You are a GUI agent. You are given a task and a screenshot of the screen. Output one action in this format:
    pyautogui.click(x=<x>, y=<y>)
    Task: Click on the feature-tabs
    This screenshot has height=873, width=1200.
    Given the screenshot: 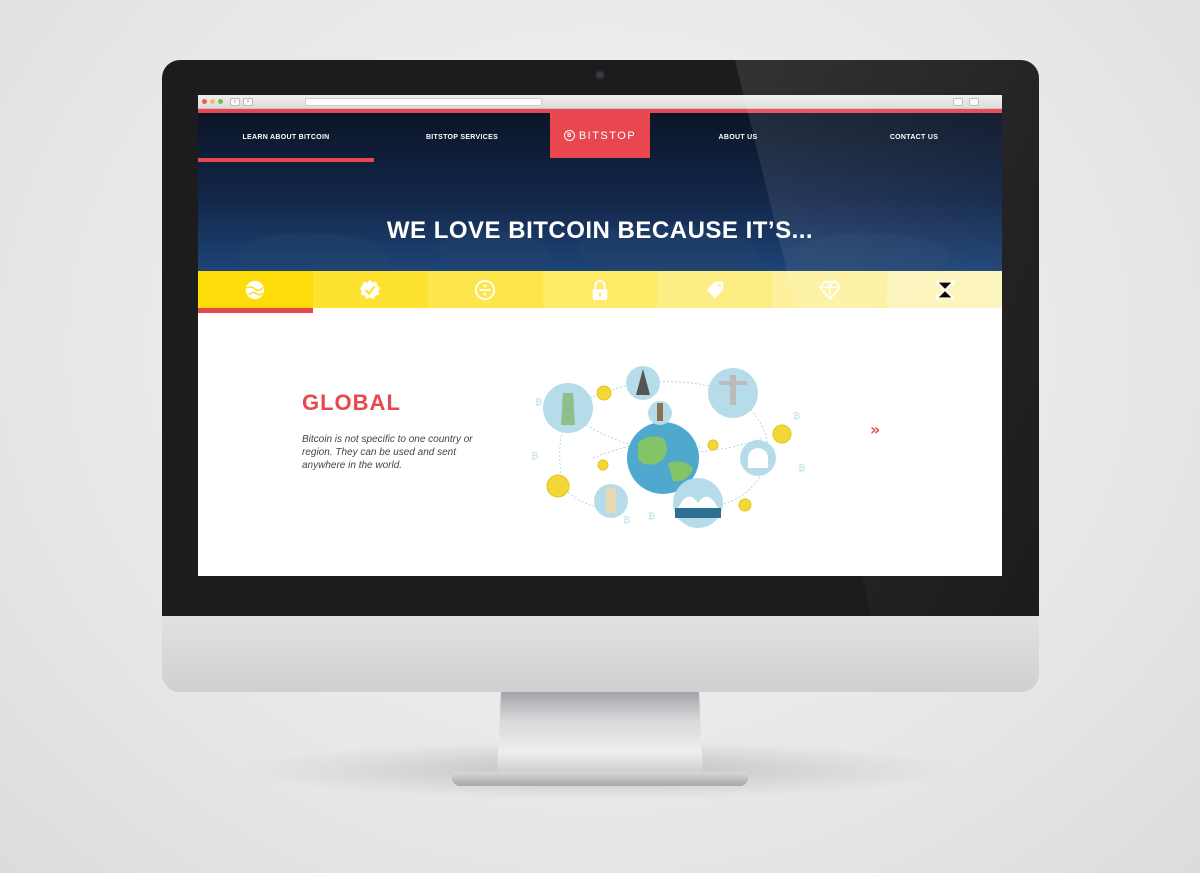 What is the action you would take?
    pyautogui.click(x=600, y=292)
    